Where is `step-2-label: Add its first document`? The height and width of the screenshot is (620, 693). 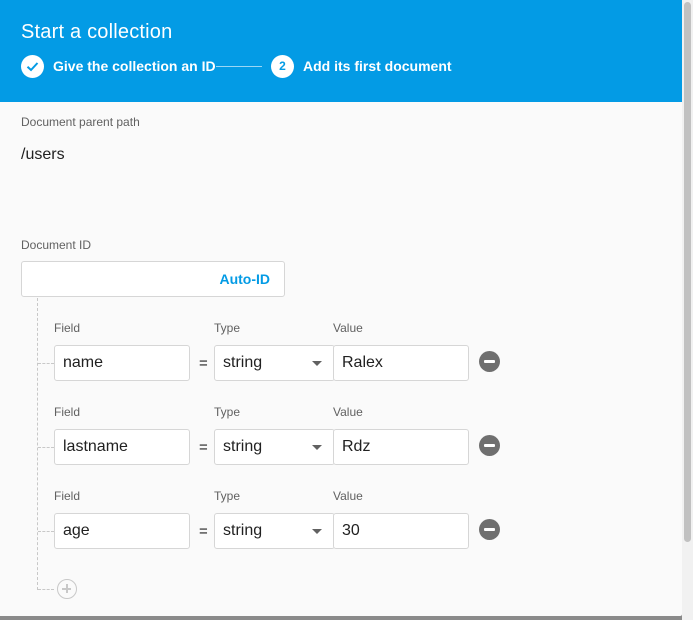
step-2-label: Add its first document is located at coordinates (377, 66).